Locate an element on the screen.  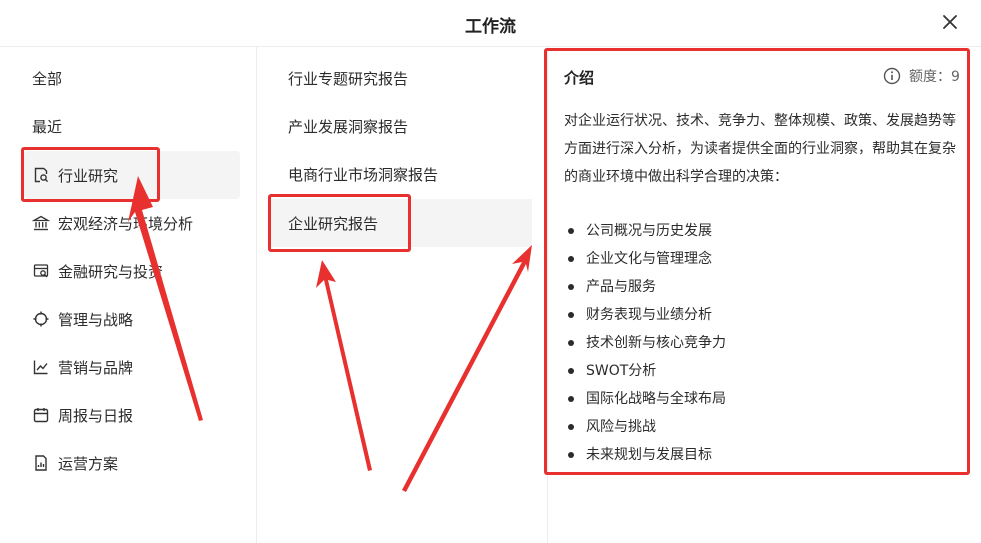
header: 工作流 is located at coordinates (490, 23).